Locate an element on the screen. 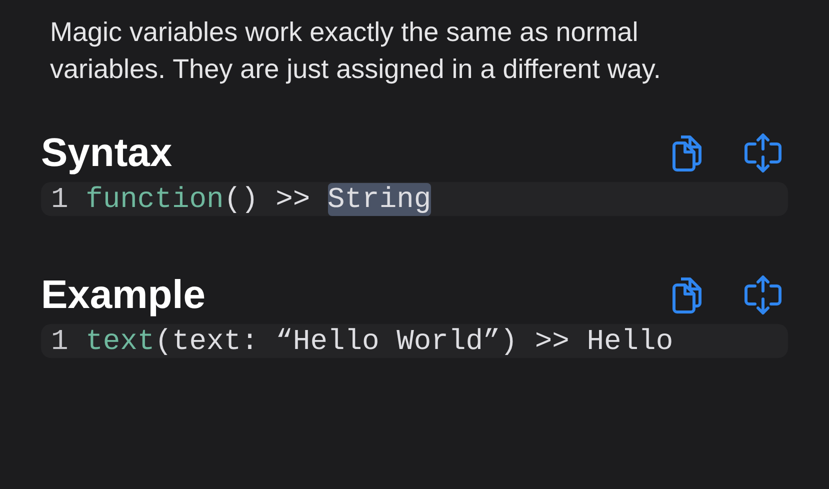  code-line: text(text: “Hello World”) >> Hello is located at coordinates (380, 341).